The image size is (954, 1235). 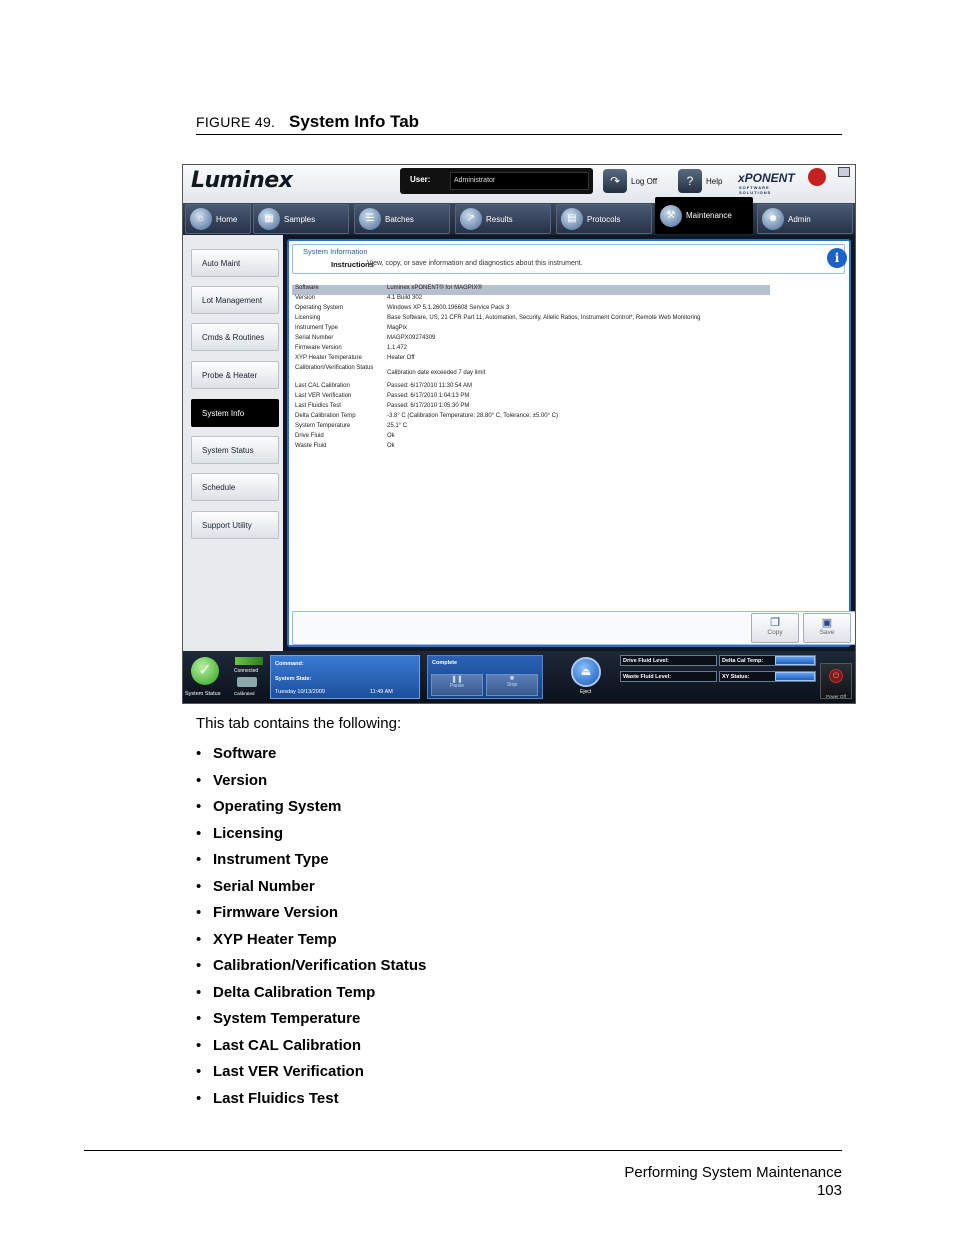 What do you see at coordinates (700, 181) in the screenshot?
I see `help-button: ? Help` at bounding box center [700, 181].